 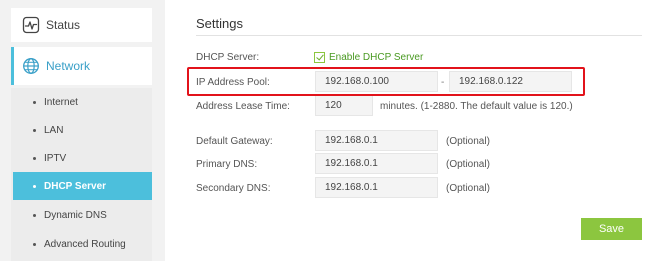 I want to click on submenu-label: IPTV, so click(x=55, y=158).